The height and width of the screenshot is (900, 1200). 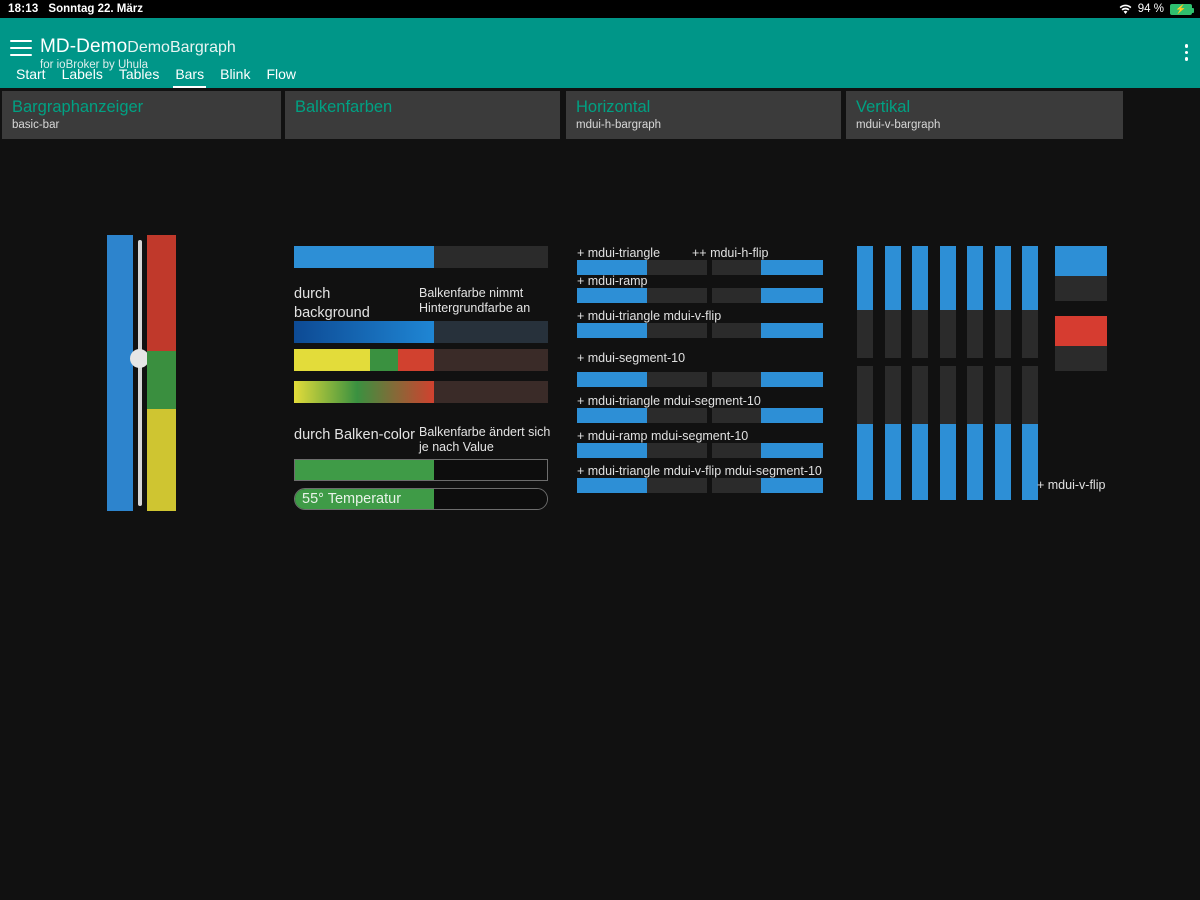 What do you see at coordinates (475, 300) in the screenshot?
I see `desc-durch-background: Balkenfarbe nimmt Hintergrundfarbe an` at bounding box center [475, 300].